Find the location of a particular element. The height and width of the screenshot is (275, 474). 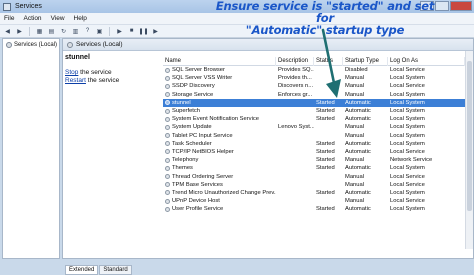

column-header-name: Name is located at coordinates (219, 61).